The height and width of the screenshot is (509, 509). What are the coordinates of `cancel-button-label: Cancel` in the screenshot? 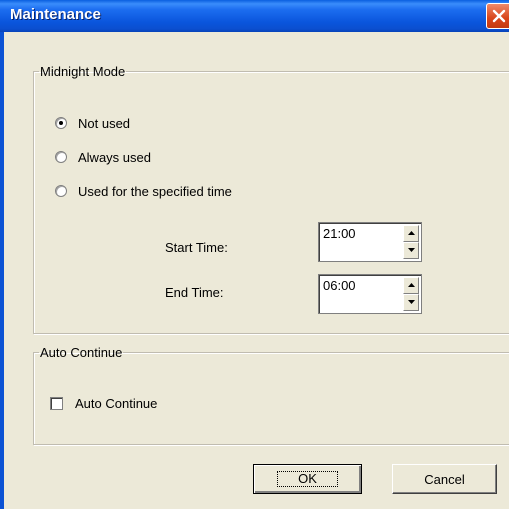 It's located at (444, 479).